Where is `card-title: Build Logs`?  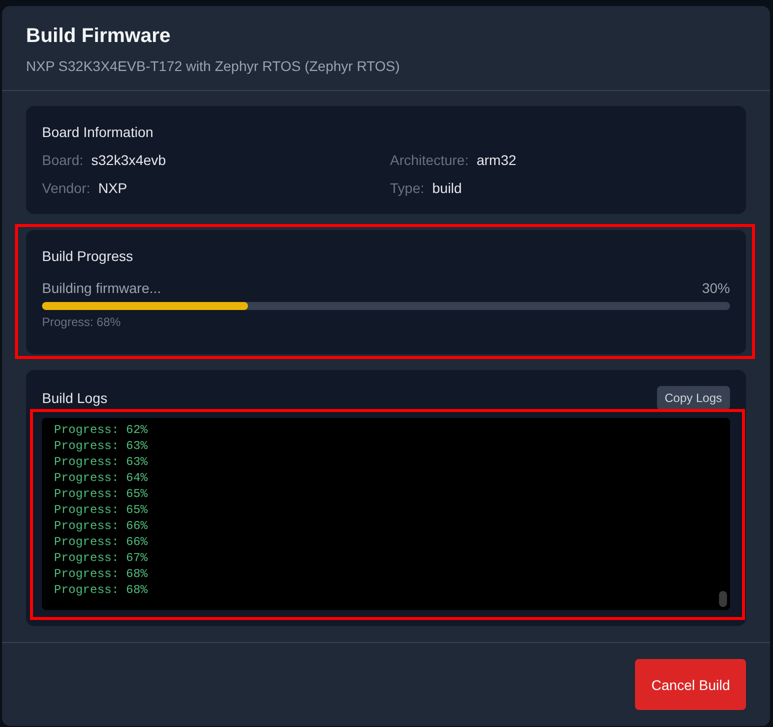 card-title: Build Logs is located at coordinates (75, 398).